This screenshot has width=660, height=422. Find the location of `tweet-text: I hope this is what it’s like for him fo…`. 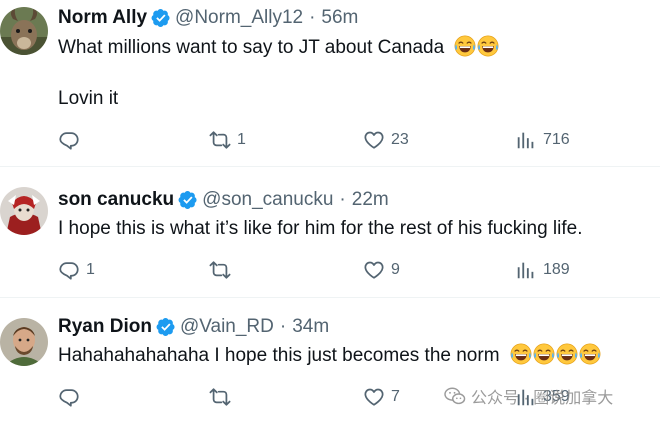

tweet-text: I hope this is what it’s like for him fo… is located at coordinates (320, 229).